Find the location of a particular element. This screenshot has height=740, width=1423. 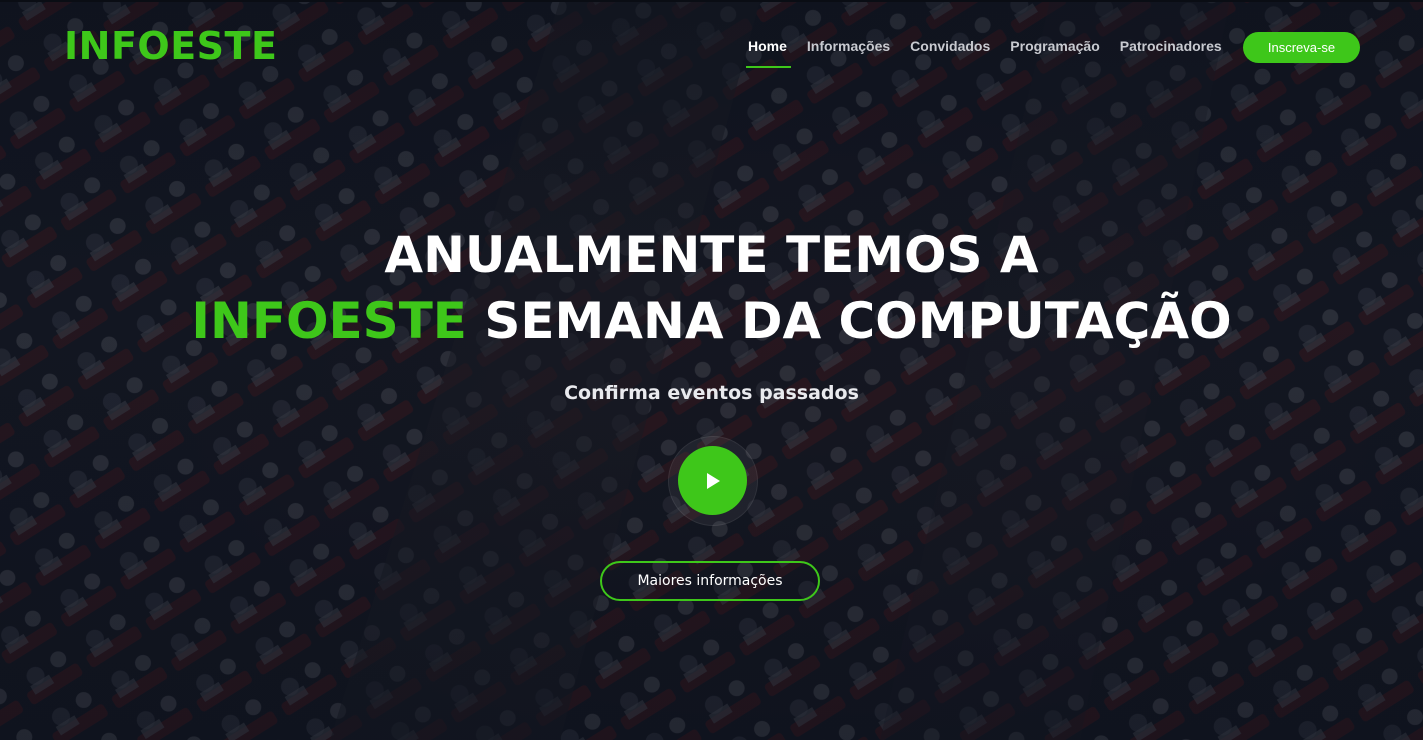

nav-item-convidados: Convidados is located at coordinates (950, 52).